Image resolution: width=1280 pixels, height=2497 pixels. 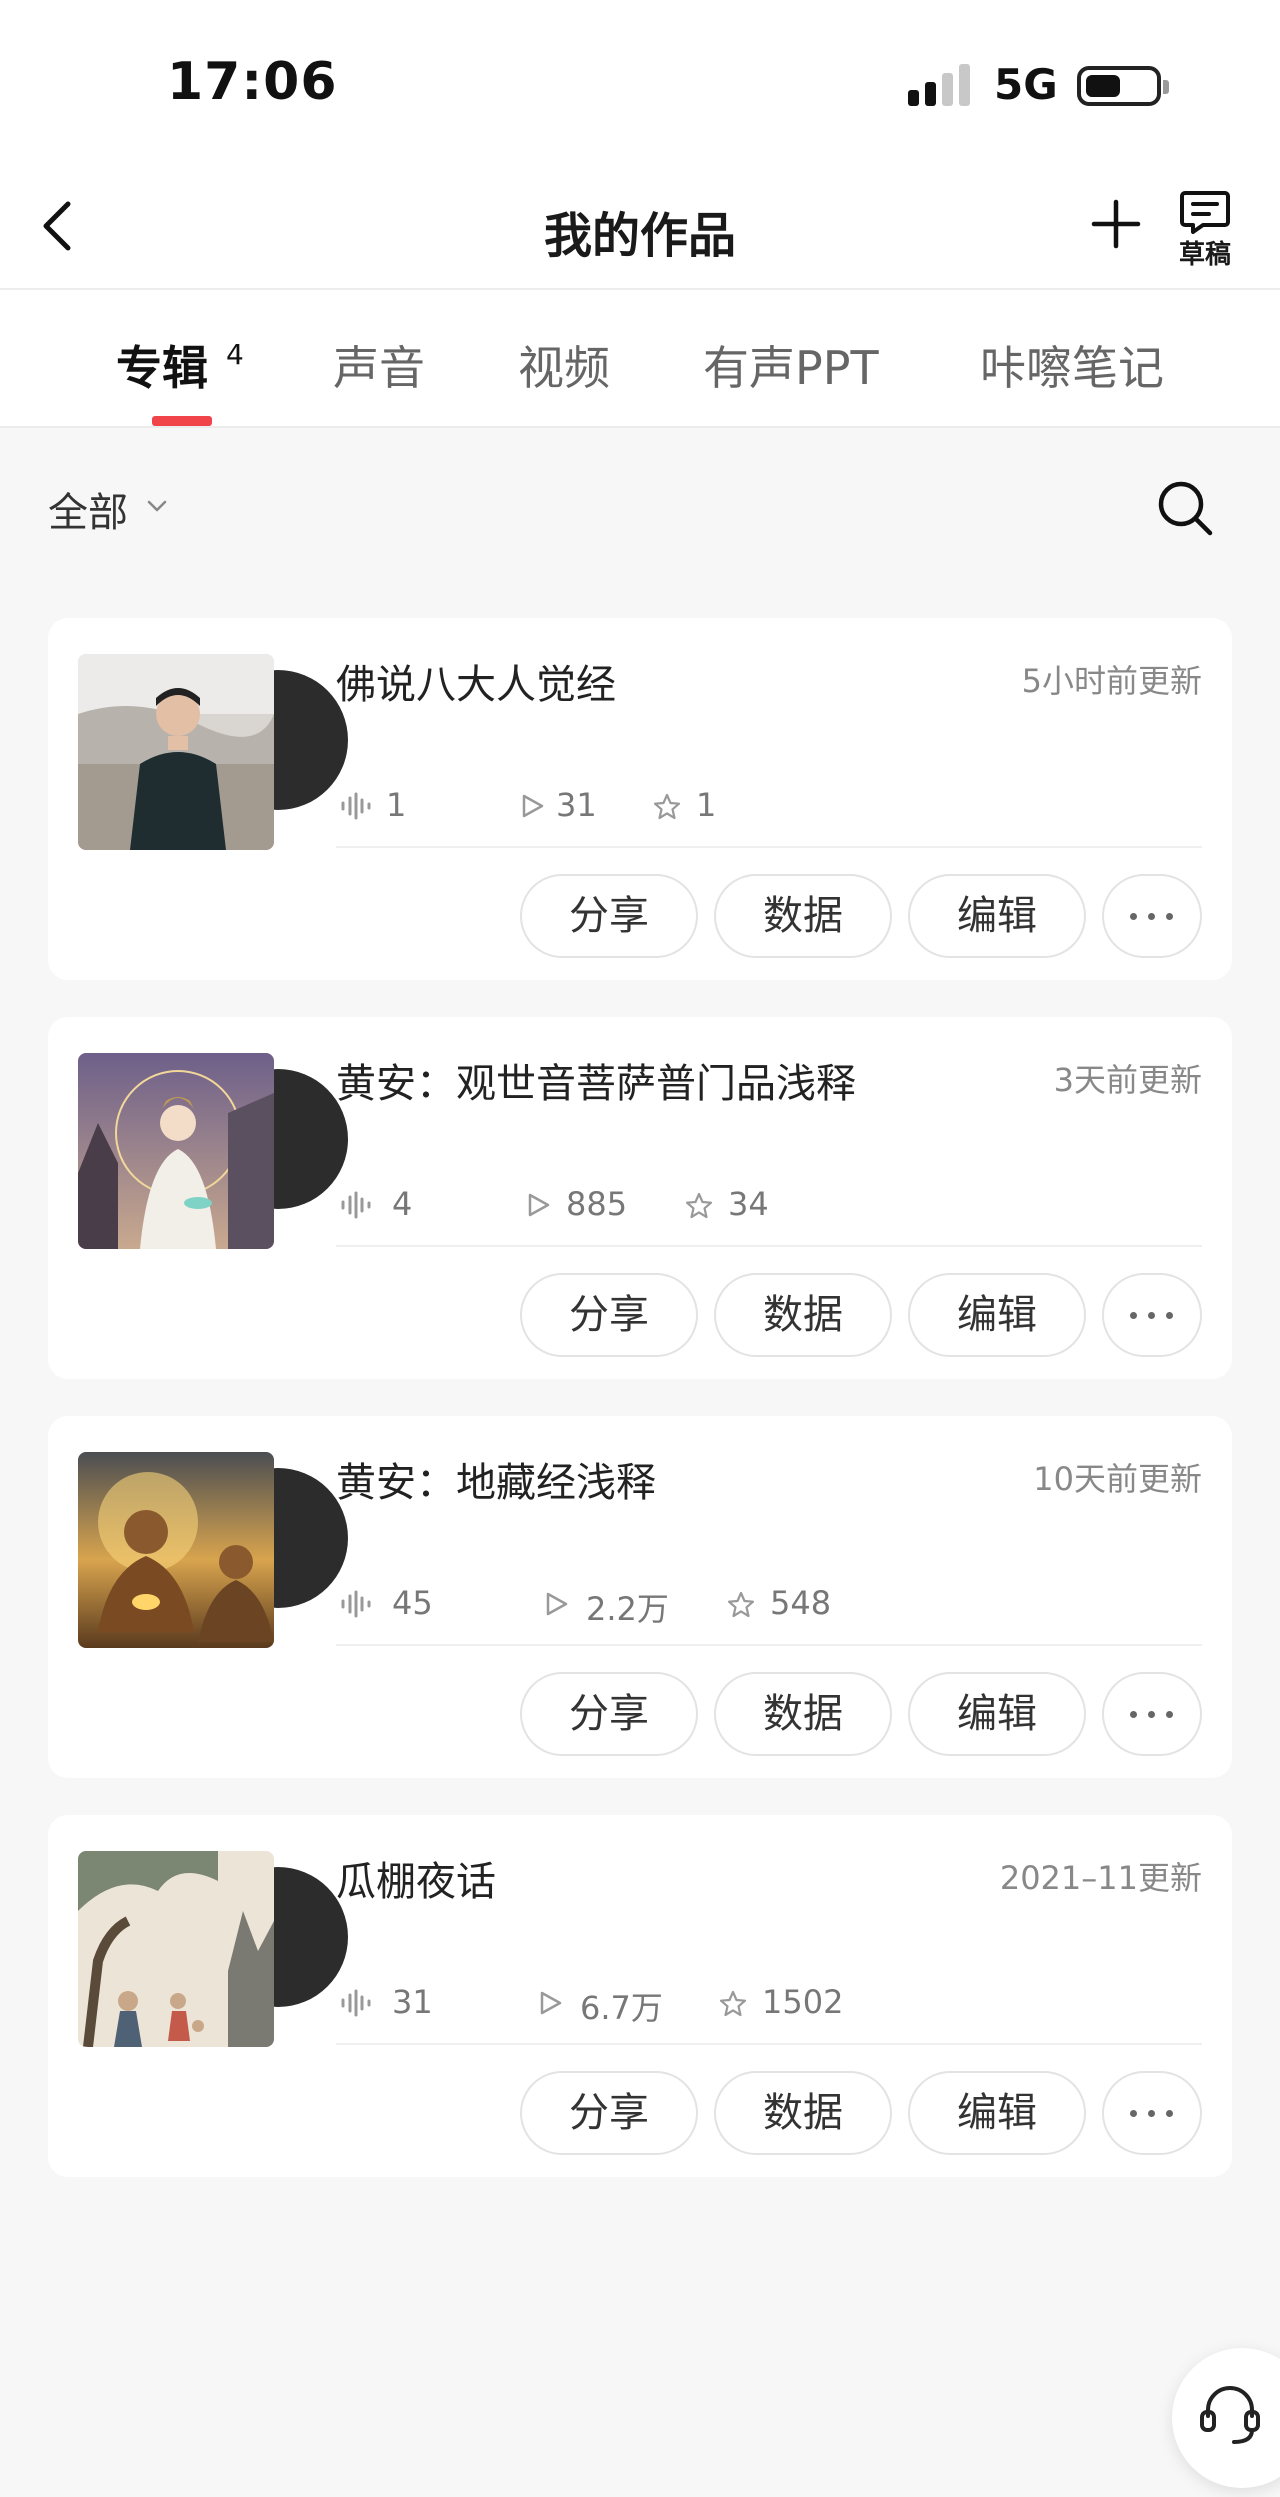 I want to click on album-track-count: 4, so click(x=402, y=1204).